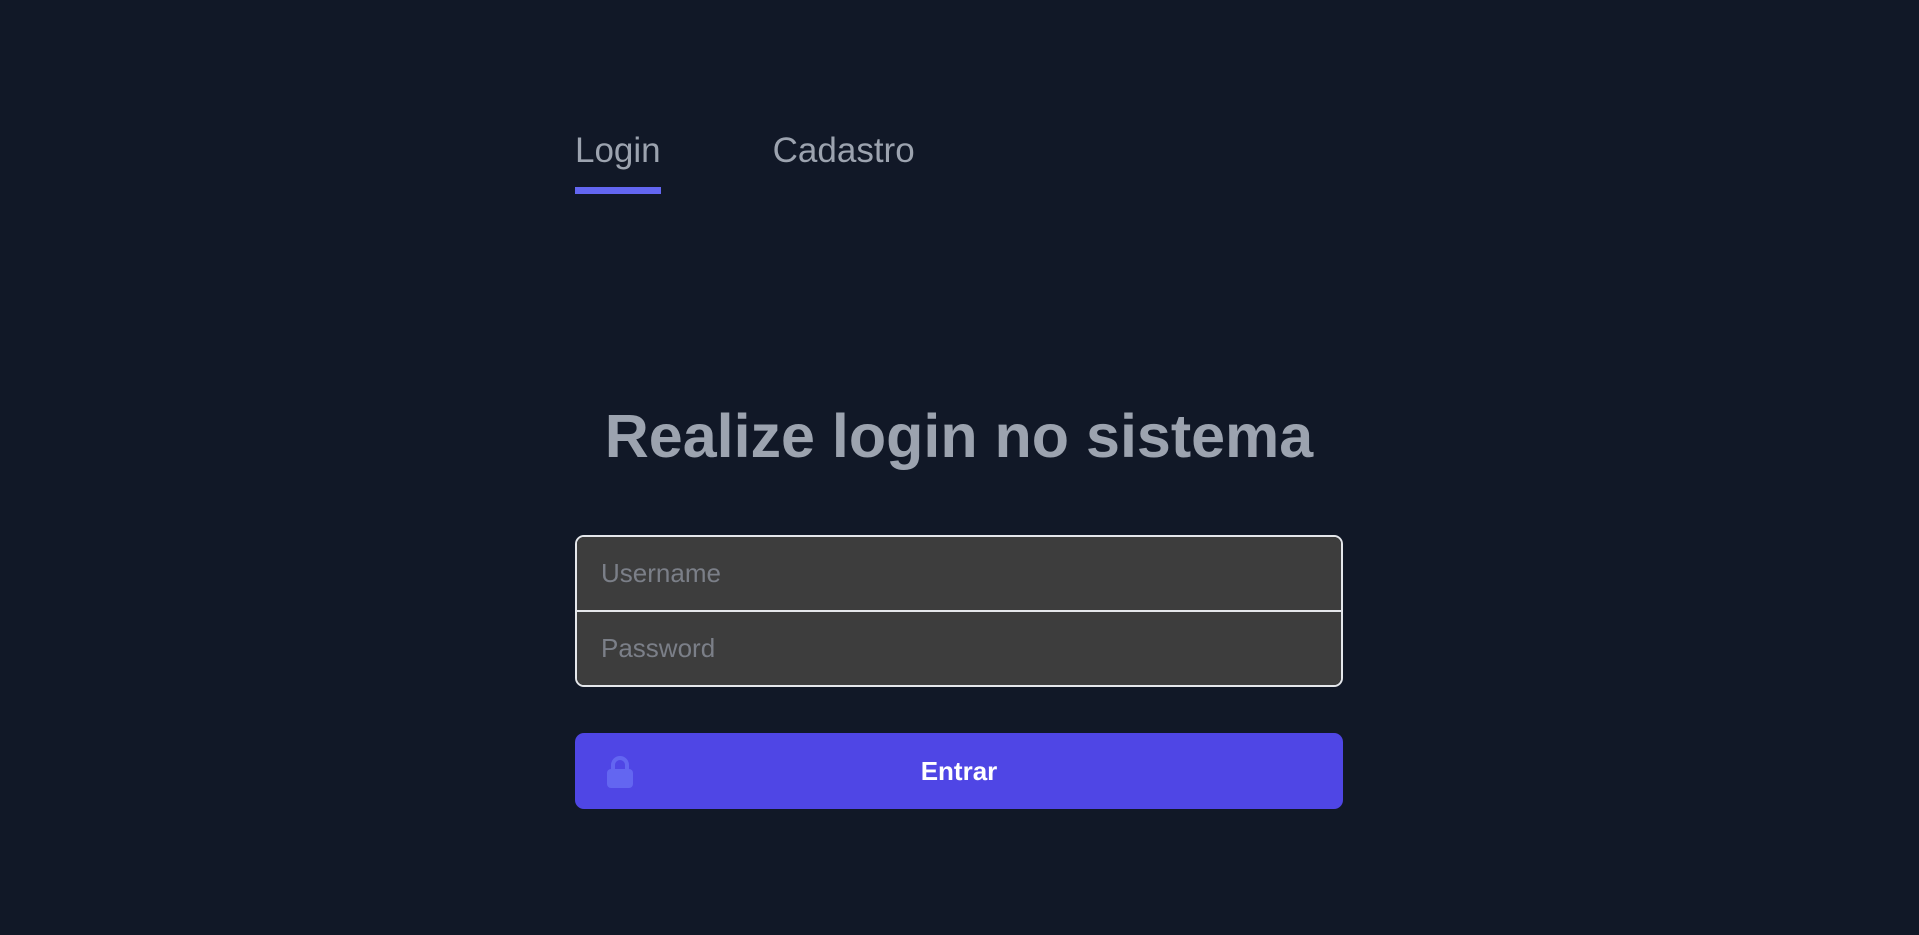  I want to click on active-tab-indicator, so click(618, 190).